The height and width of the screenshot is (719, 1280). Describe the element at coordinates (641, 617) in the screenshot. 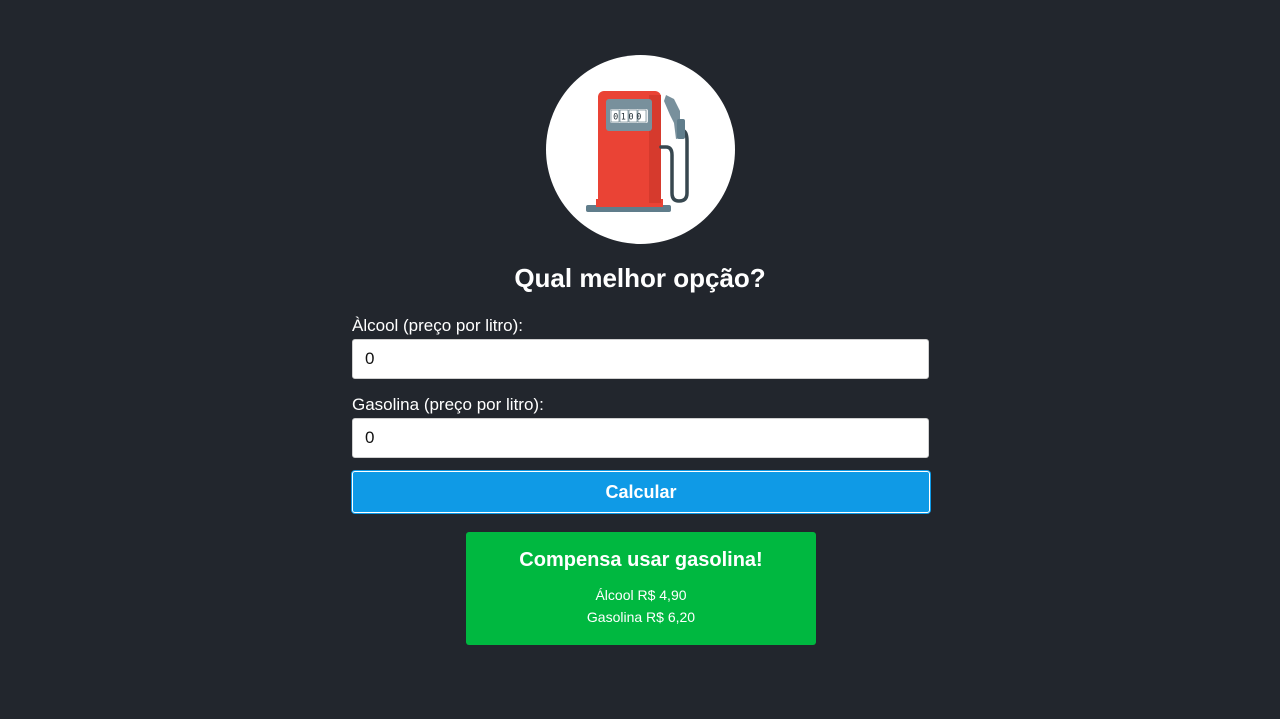

I see `result-gasolina-price: Gasolina R$ 6,20` at that location.